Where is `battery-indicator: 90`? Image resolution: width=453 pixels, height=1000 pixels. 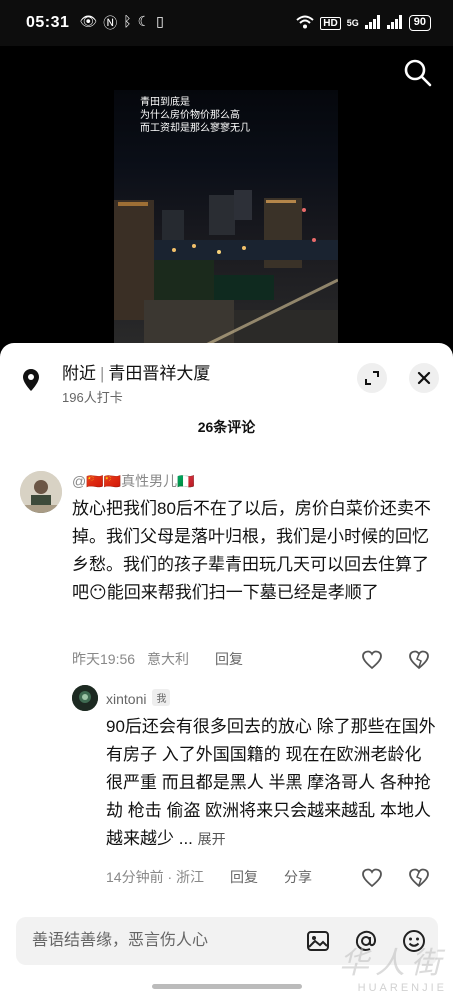
battery-indicator: 90 is located at coordinates (419, 23).